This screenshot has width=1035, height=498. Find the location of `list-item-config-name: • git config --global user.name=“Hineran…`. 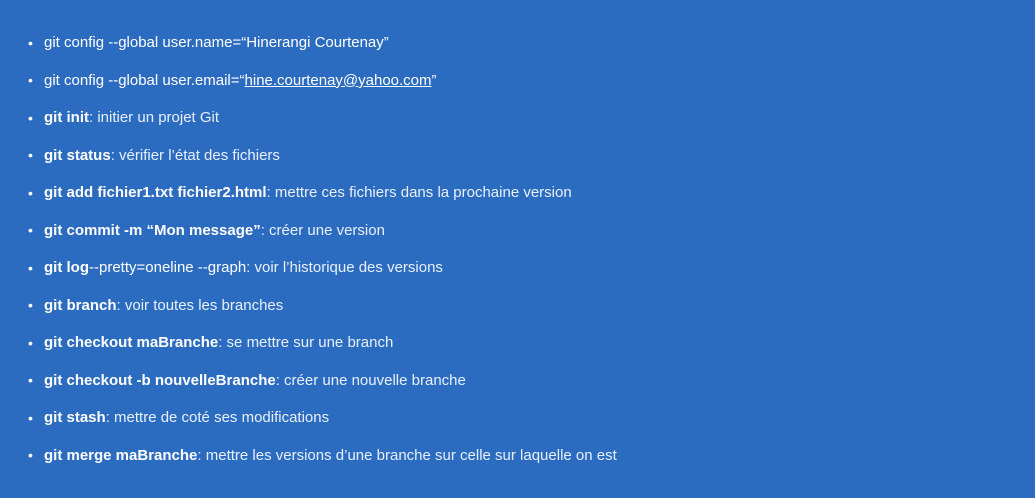

list-item-config-name: • git config --global user.name=“Hineran… is located at coordinates (531, 43).